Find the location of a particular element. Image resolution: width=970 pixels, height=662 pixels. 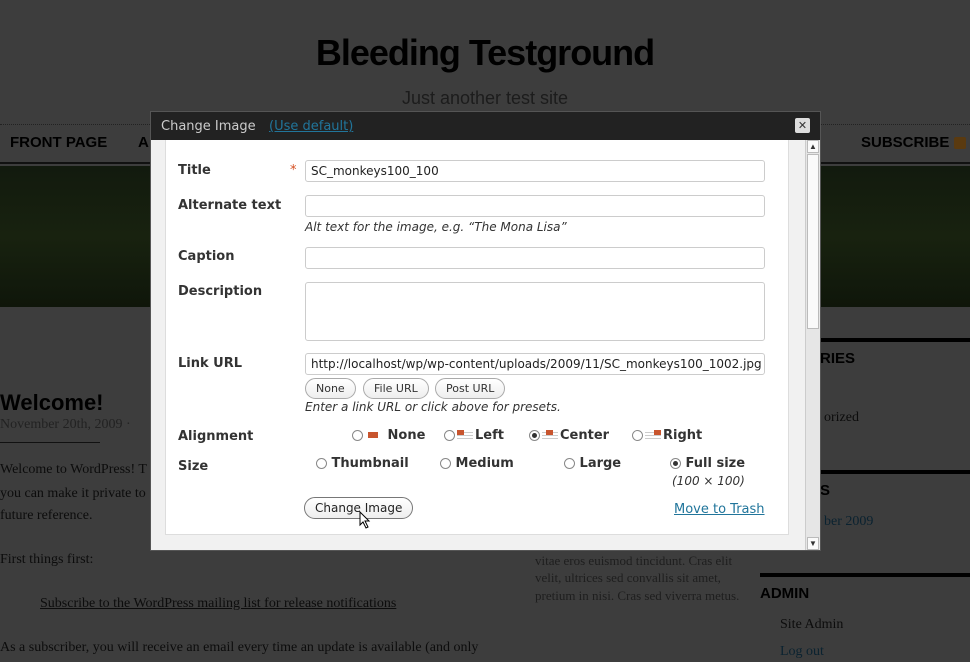

divider is located at coordinates (50, 442).